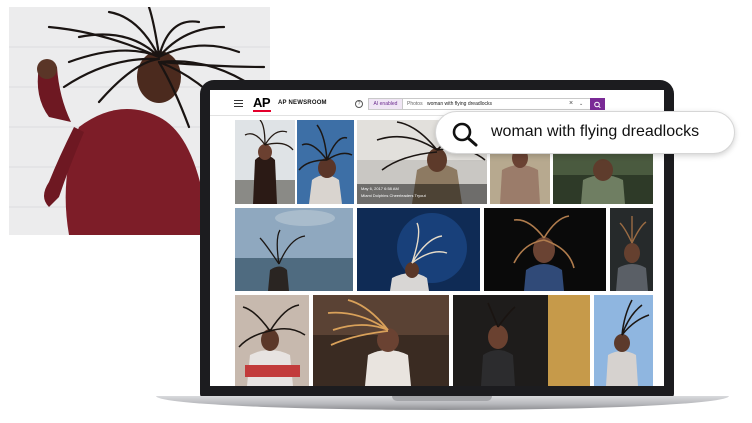 The image size is (752, 423). Describe the element at coordinates (238, 103) in the screenshot. I see `menu-icon` at that location.